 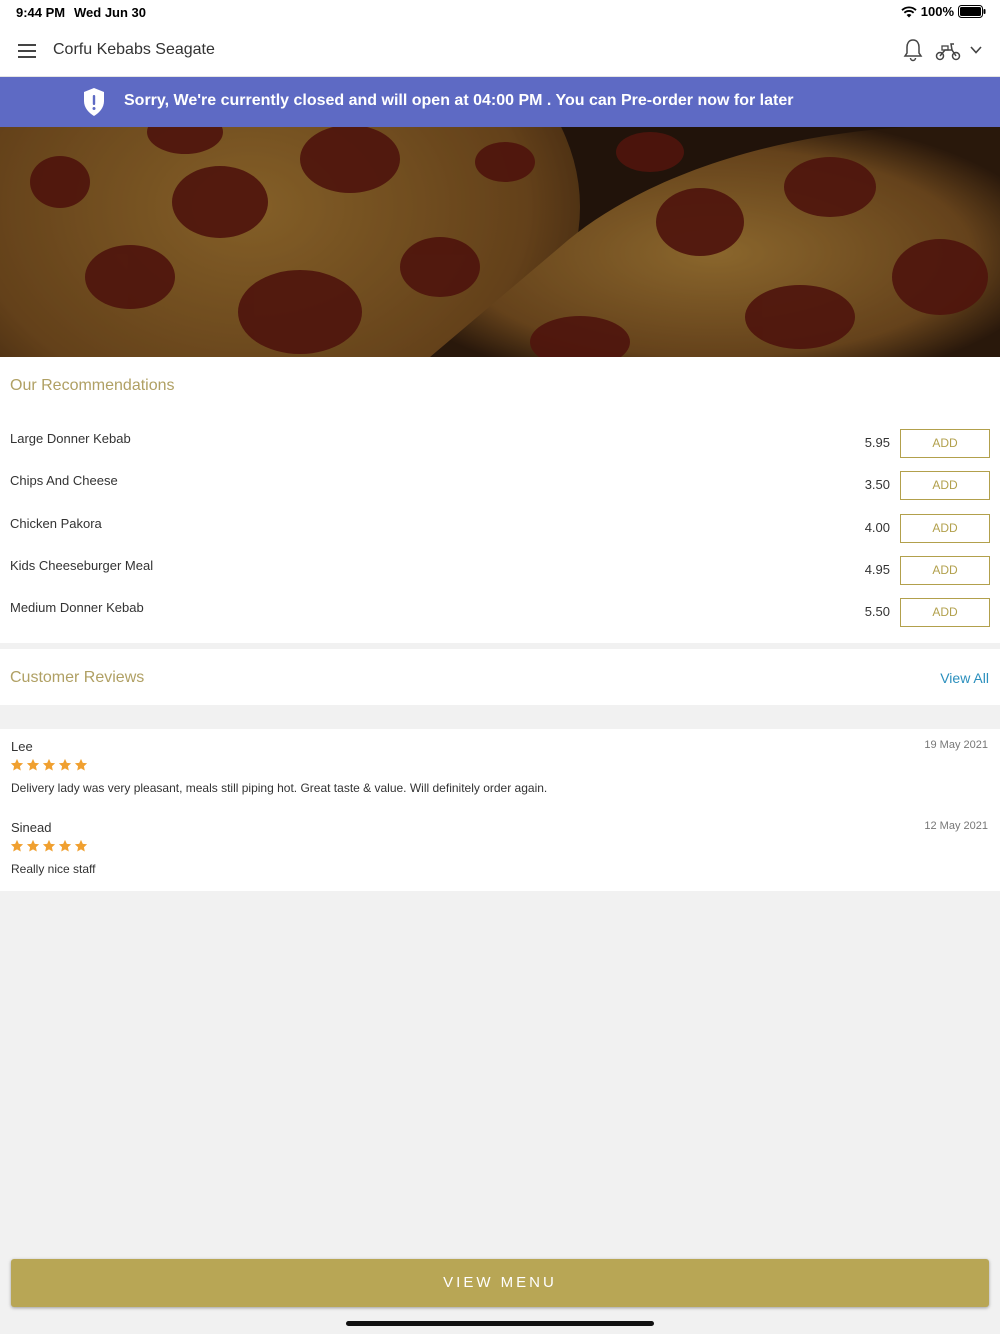 What do you see at coordinates (500, 450) in the screenshot?
I see `list-item: Large Donner Kebab 5.95 ADD` at bounding box center [500, 450].